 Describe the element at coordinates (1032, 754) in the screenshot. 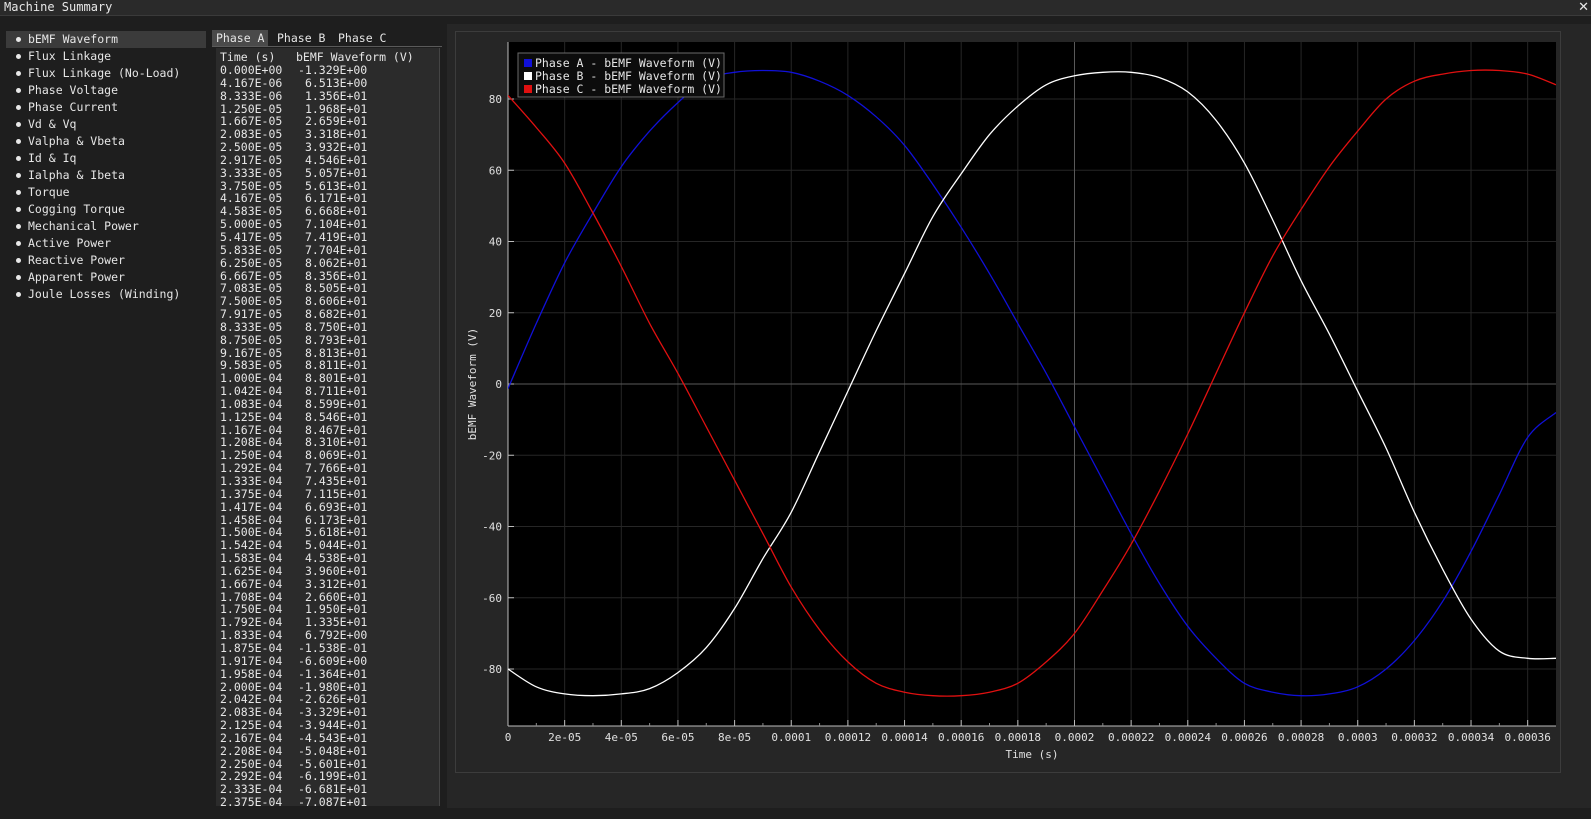

I see `x-axis-label: Time (s)` at that location.